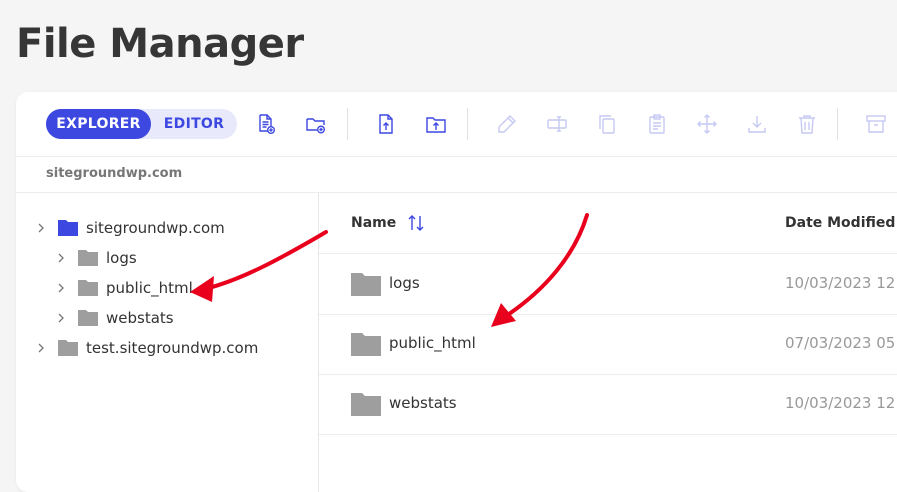 The height and width of the screenshot is (492, 897). I want to click on breadcrumb: sitegroundwp.com, so click(114, 173).